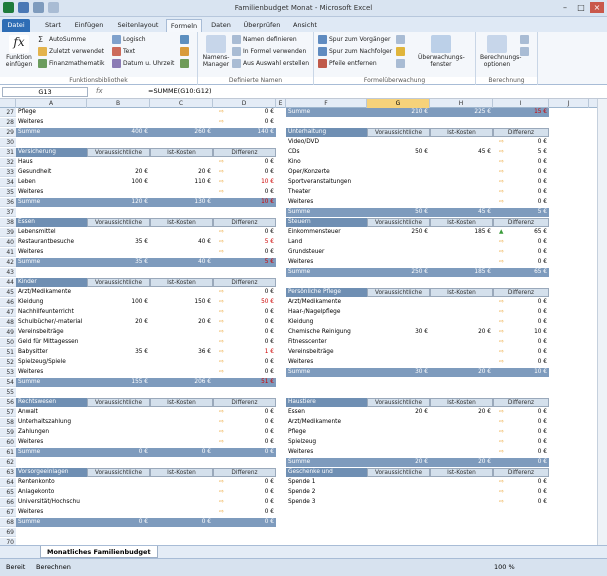 This screenshot has height=576, width=607. I want to click on row-number: 58, so click(8, 422).